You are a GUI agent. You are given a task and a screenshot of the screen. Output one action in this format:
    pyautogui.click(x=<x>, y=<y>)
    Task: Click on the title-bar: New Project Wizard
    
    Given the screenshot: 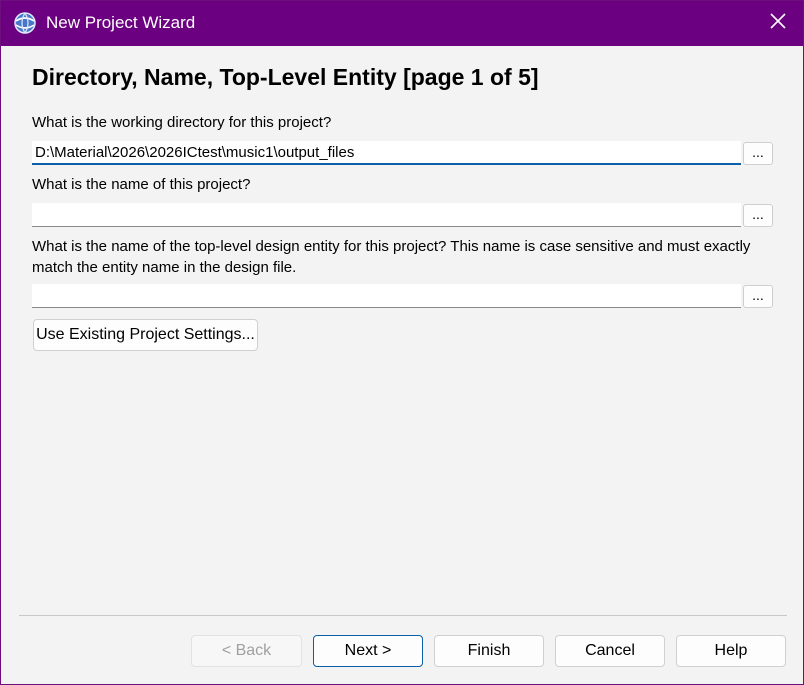 What is the action you would take?
    pyautogui.click(x=402, y=23)
    